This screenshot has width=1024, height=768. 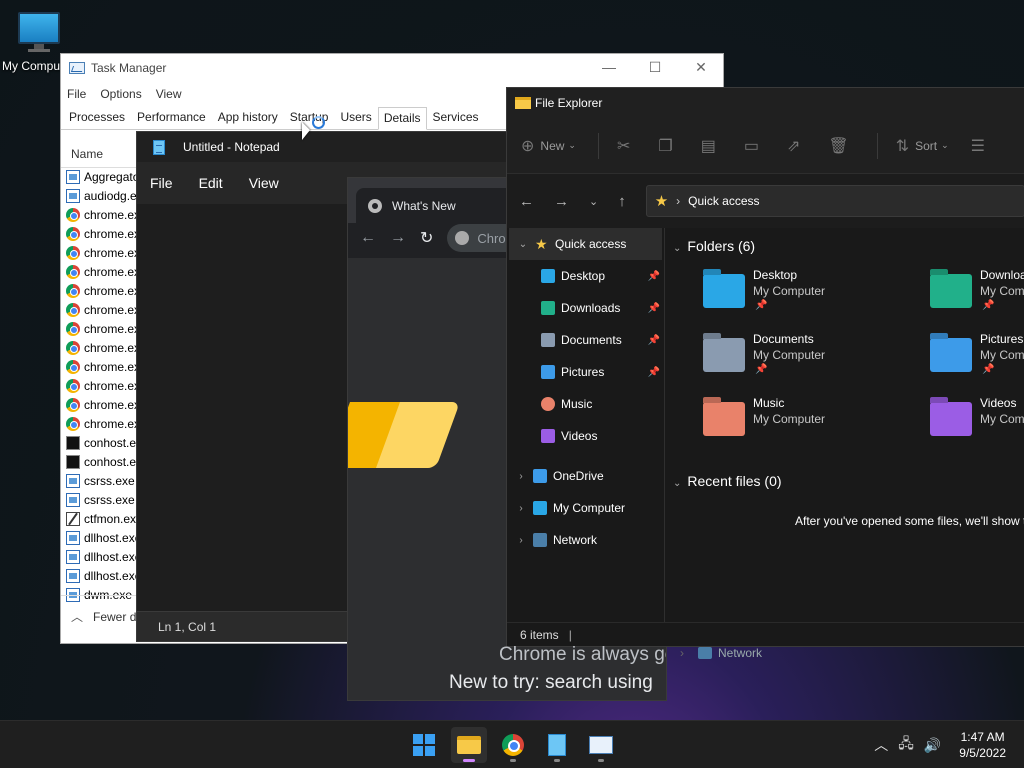 I want to click on sort-button: ⇅ Sort ⌄, so click(x=922, y=146).